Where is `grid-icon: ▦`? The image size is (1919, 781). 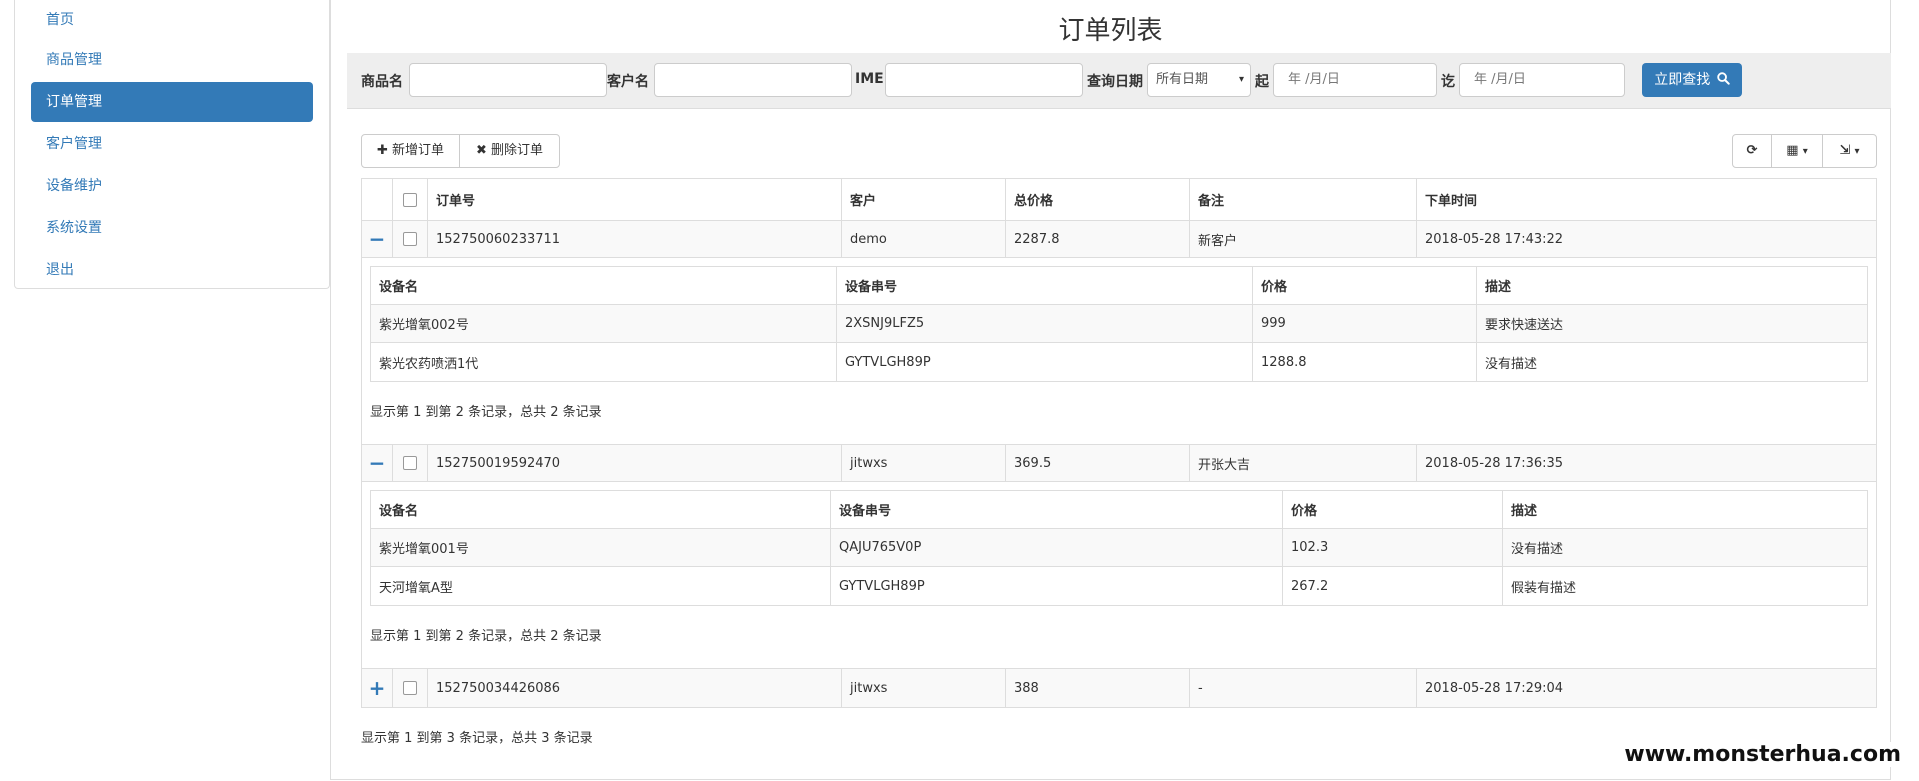 grid-icon: ▦ is located at coordinates (1792, 150).